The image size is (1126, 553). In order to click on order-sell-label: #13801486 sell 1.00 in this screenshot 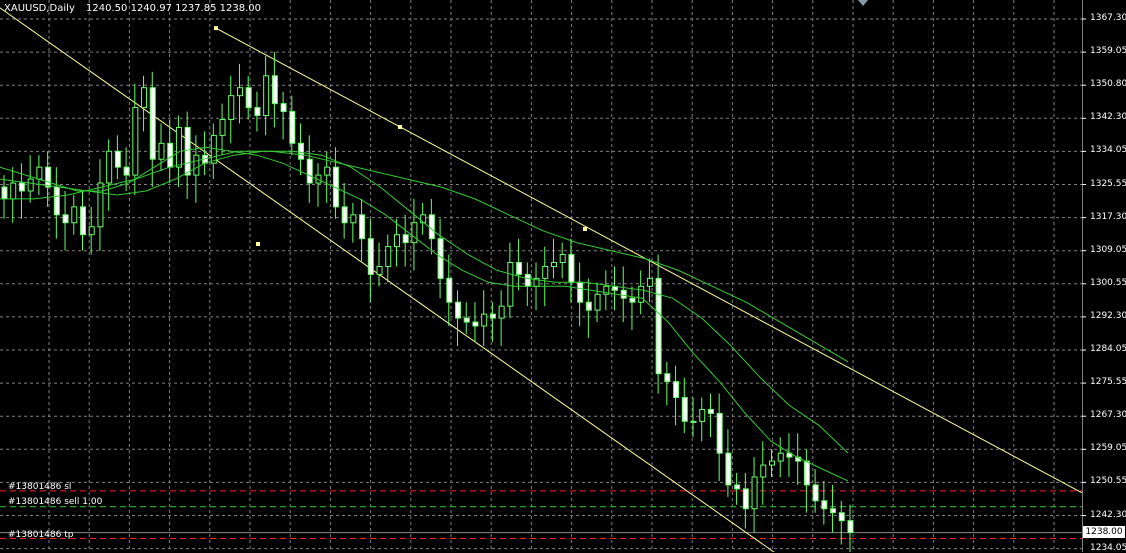, I will do `click(55, 502)`.